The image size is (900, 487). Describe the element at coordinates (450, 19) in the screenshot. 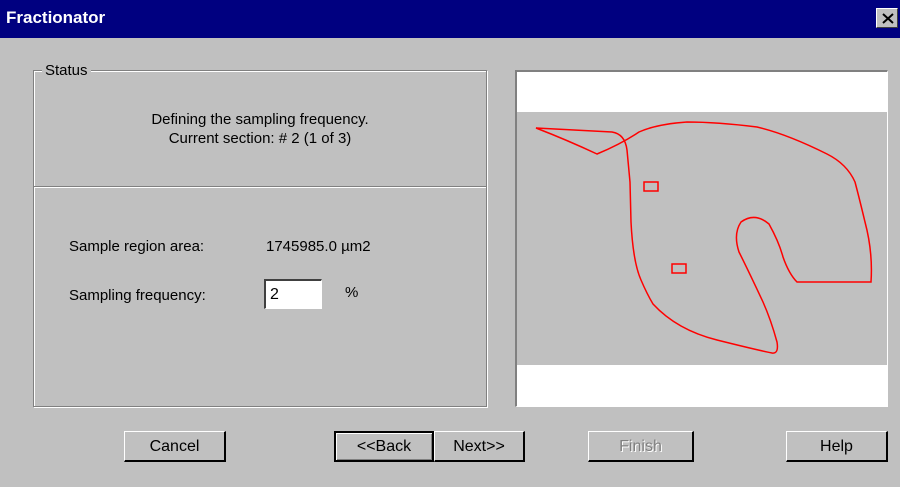

I see `title-bar: Fractionator` at that location.